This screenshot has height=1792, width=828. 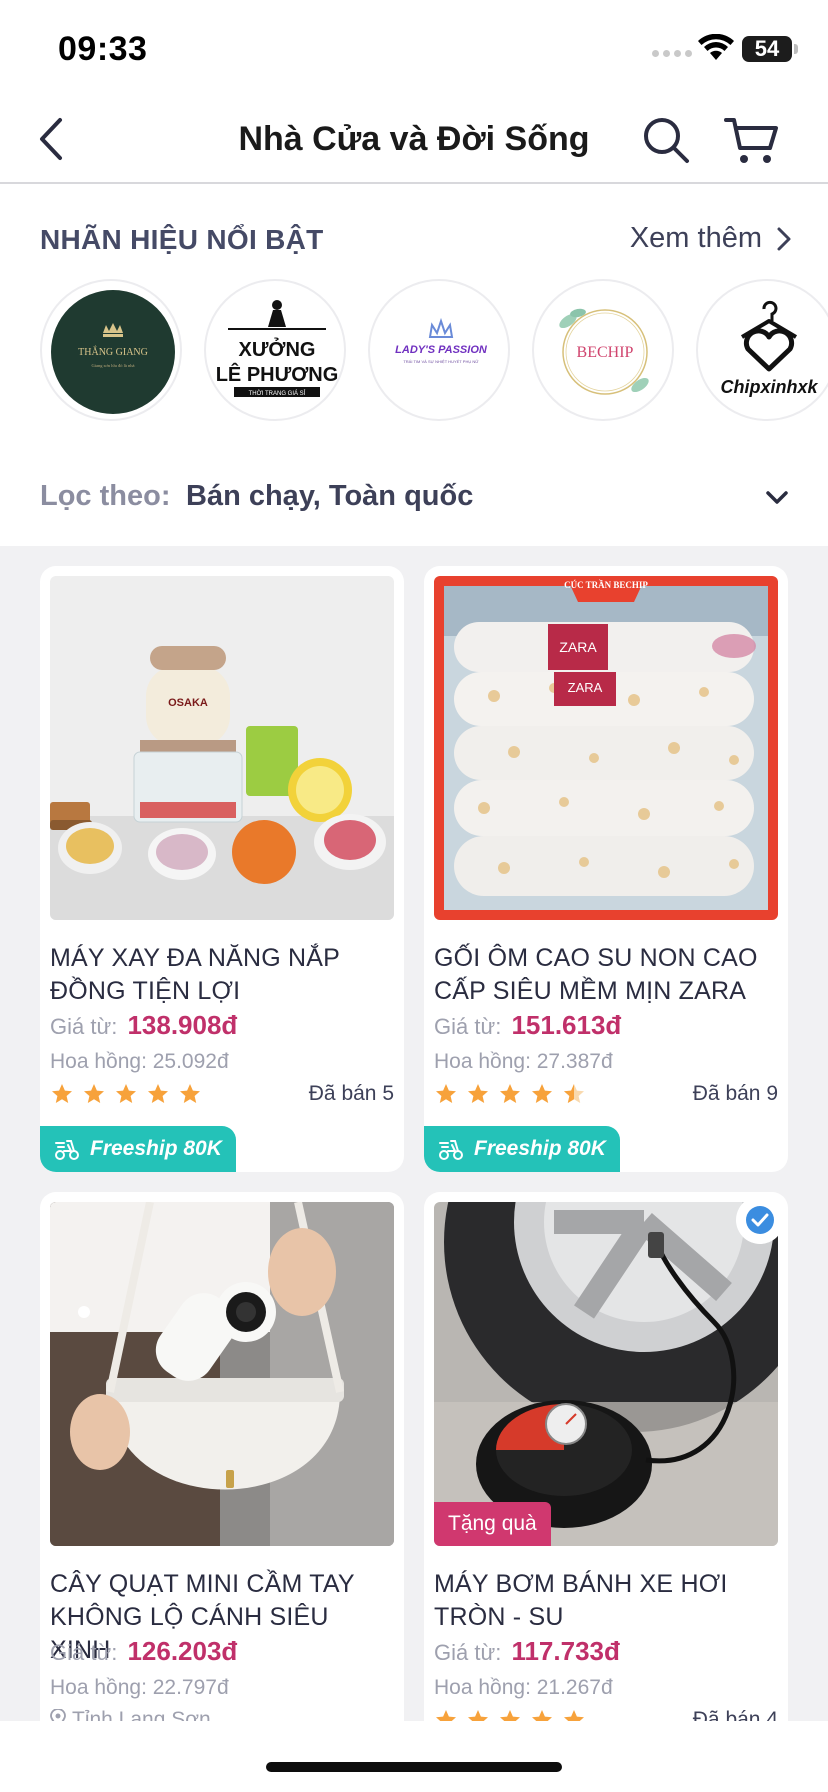 I want to click on search-icon, so click(x=666, y=140).